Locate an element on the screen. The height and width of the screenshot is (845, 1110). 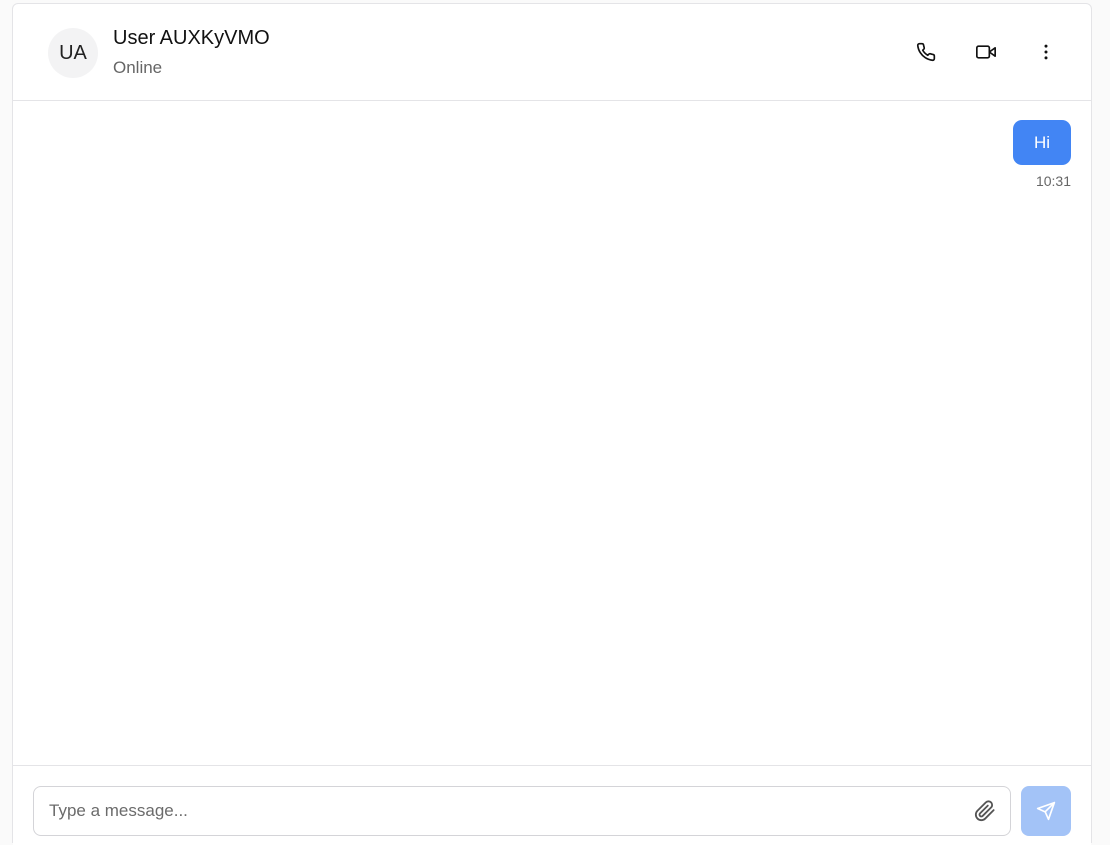
phone-button is located at coordinates (926, 52).